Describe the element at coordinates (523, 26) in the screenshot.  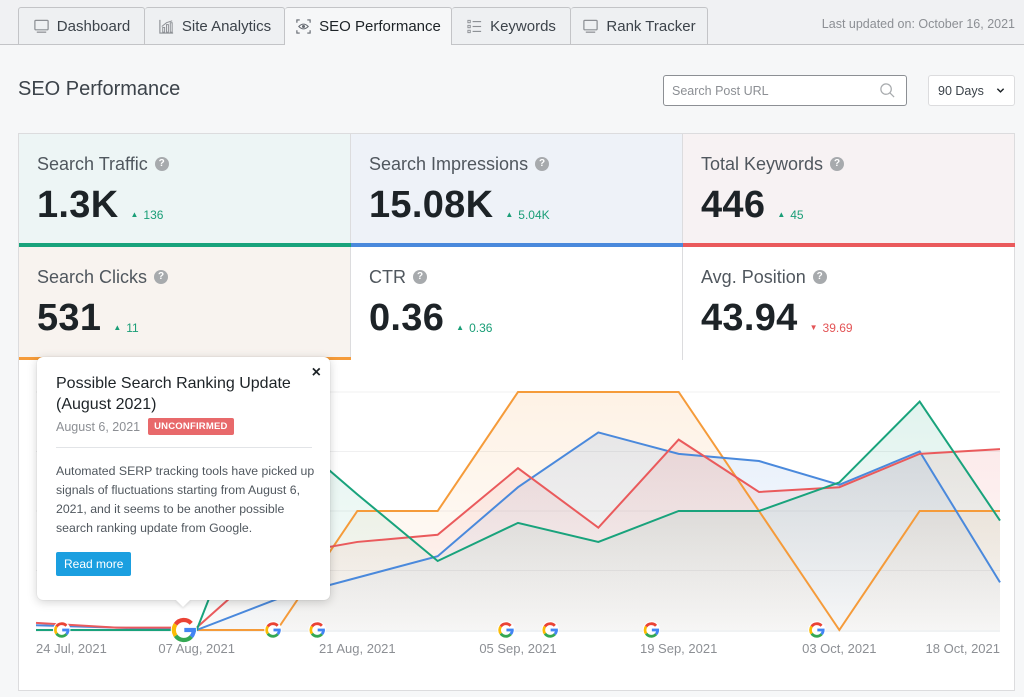
I see `tab-label: Keywords` at that location.